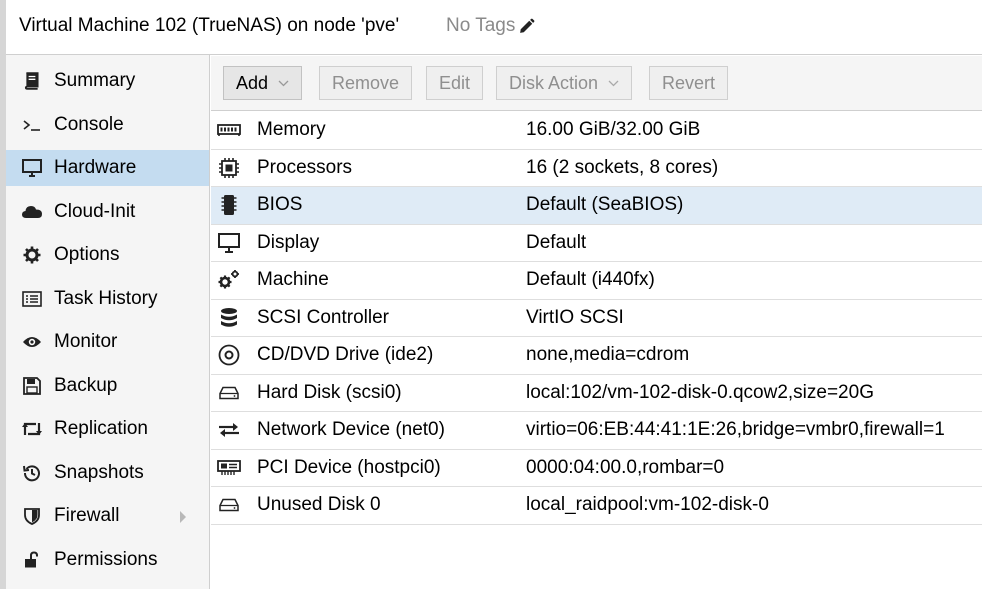  I want to click on sidebar-item-label: Backup, so click(86, 385).